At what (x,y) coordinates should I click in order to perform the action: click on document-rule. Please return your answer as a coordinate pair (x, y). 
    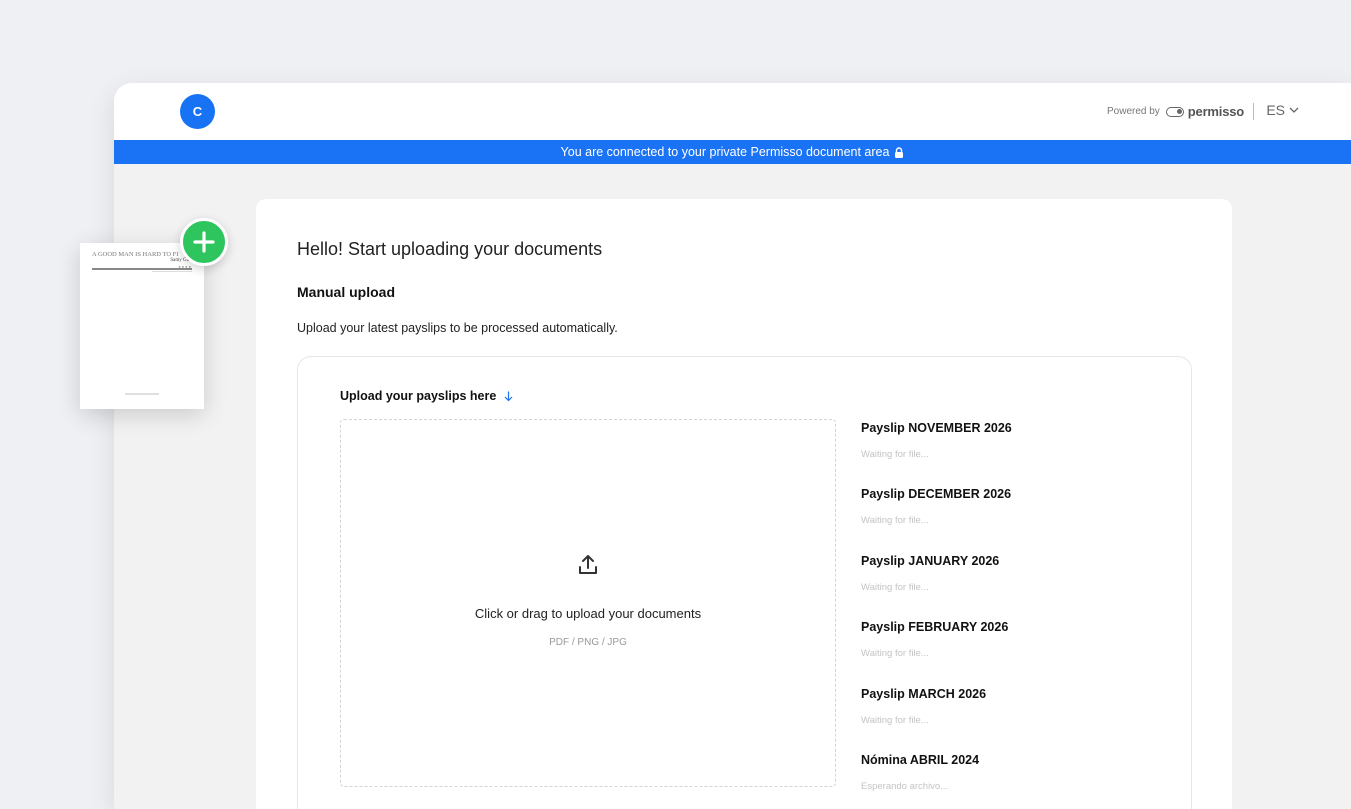
    Looking at the image, I should click on (142, 269).